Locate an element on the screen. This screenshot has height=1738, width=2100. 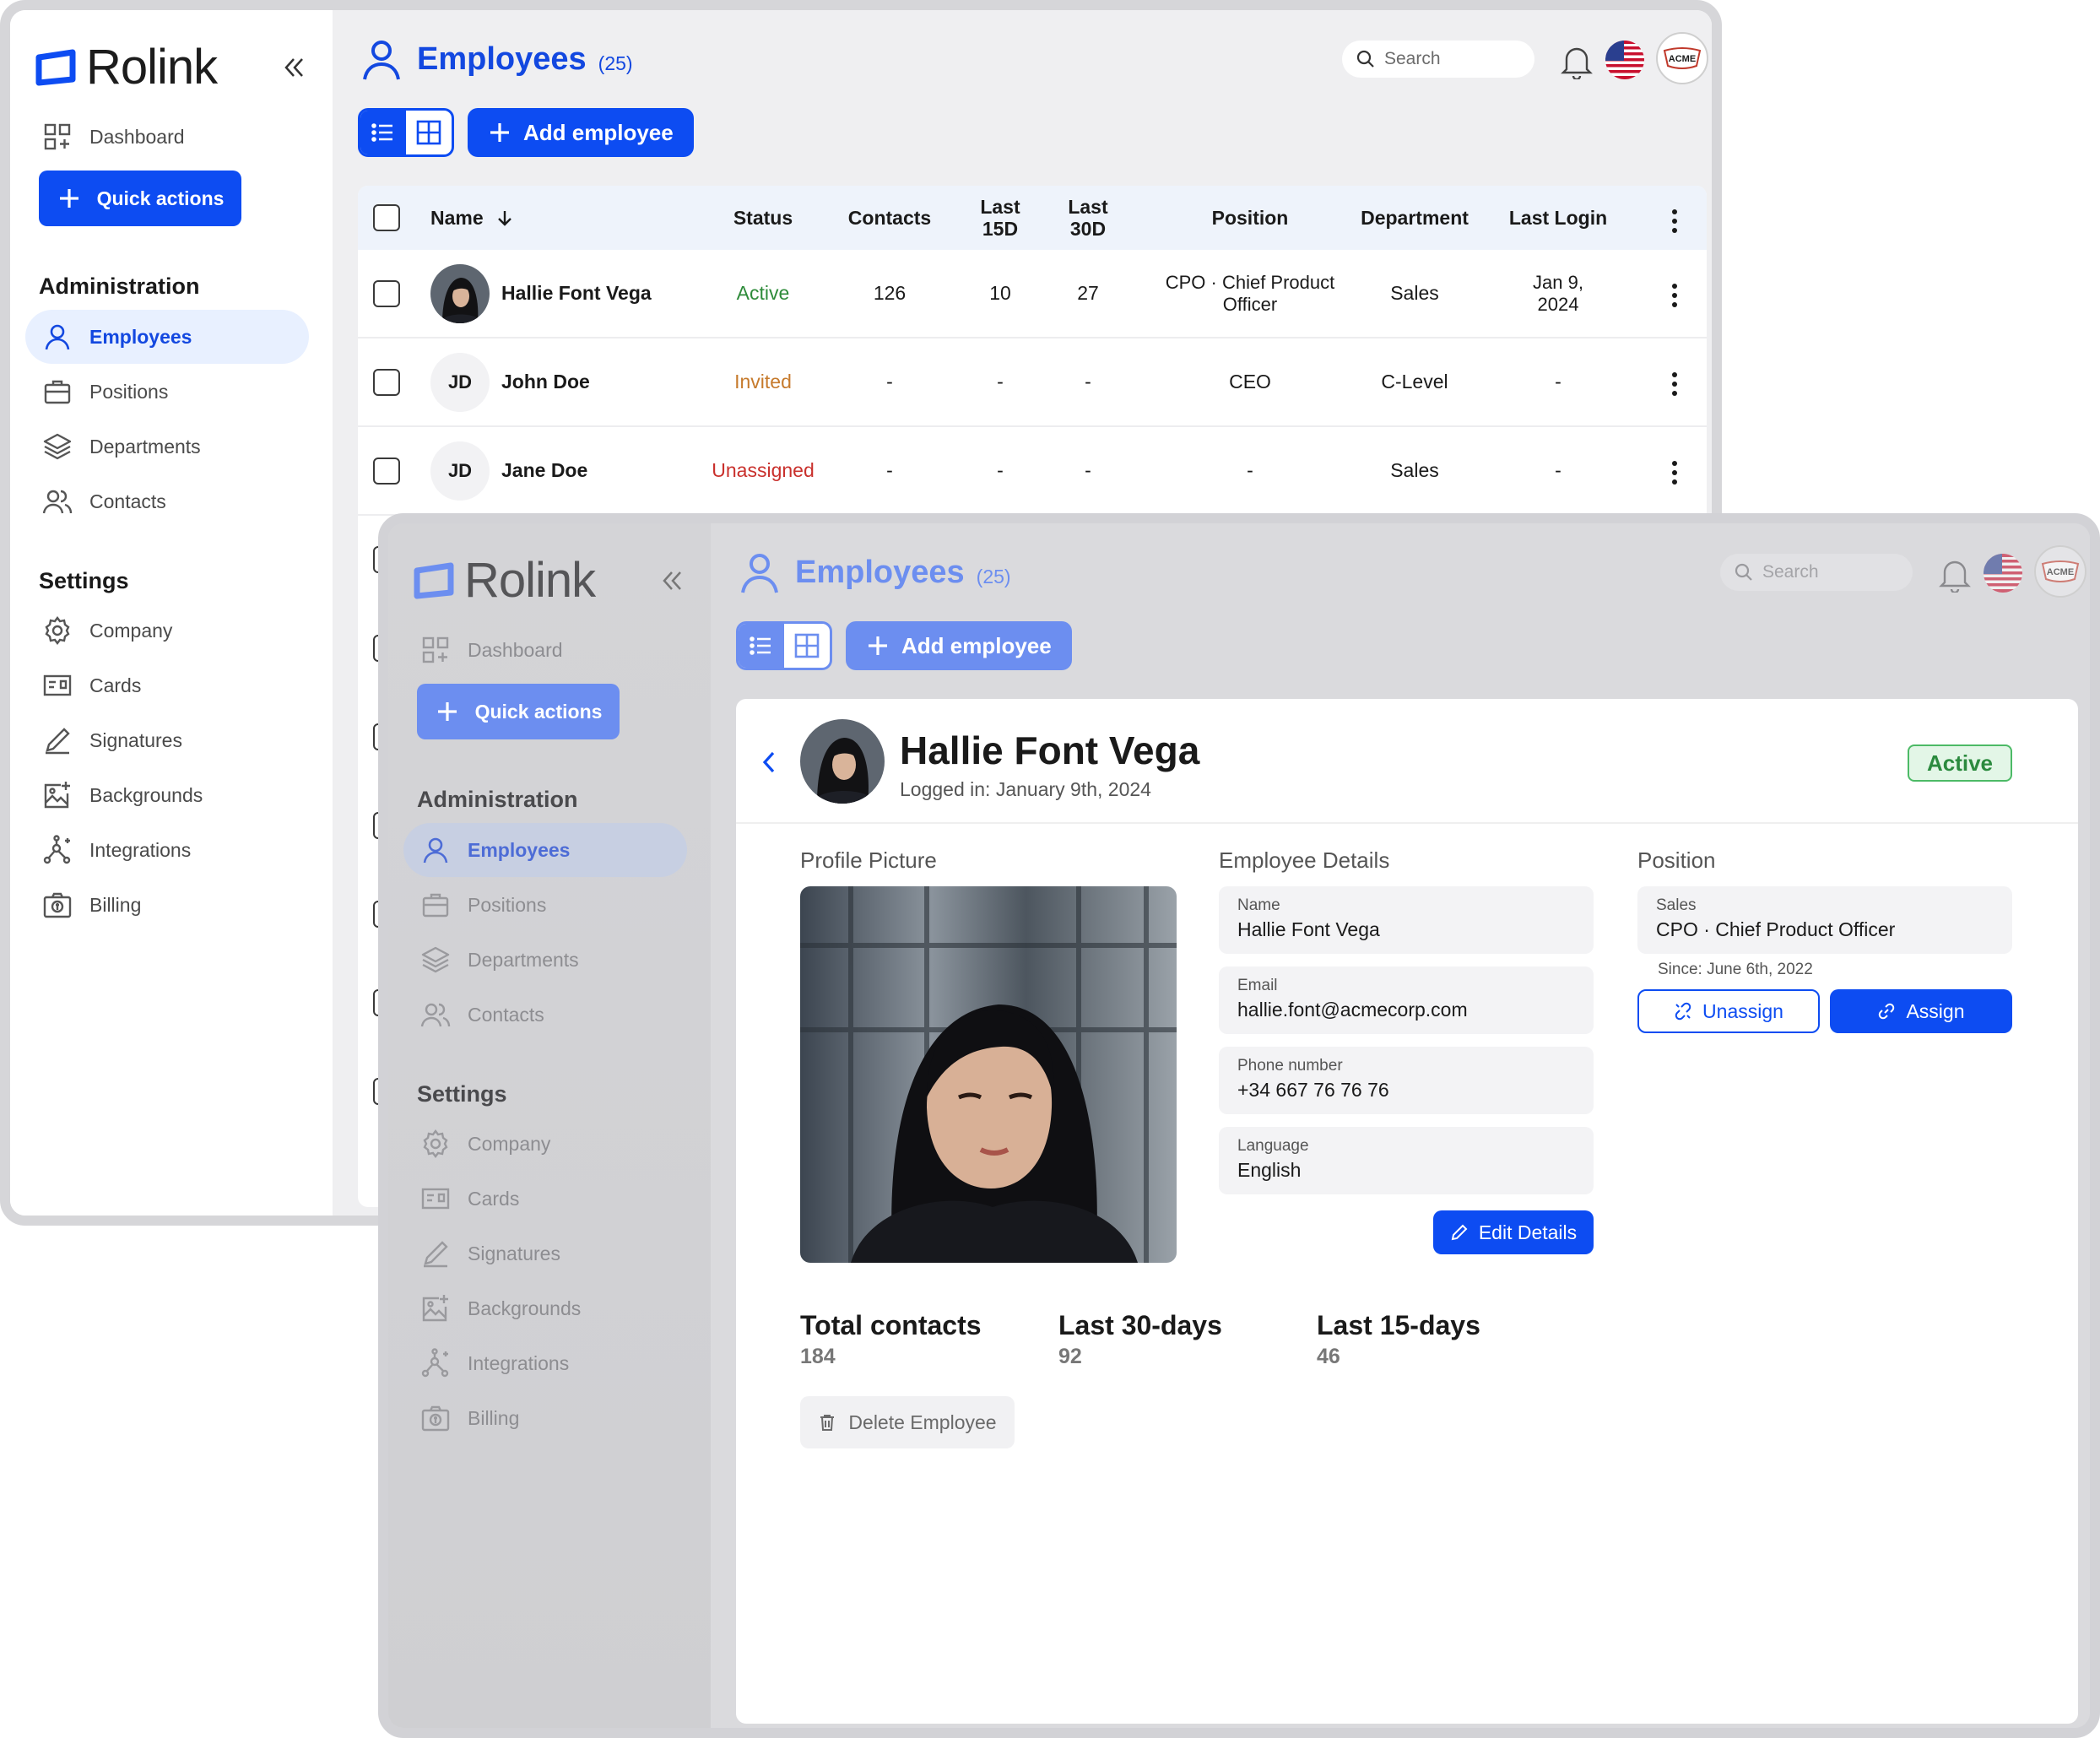
sidebar-item-label: Company is located at coordinates (509, 1143).